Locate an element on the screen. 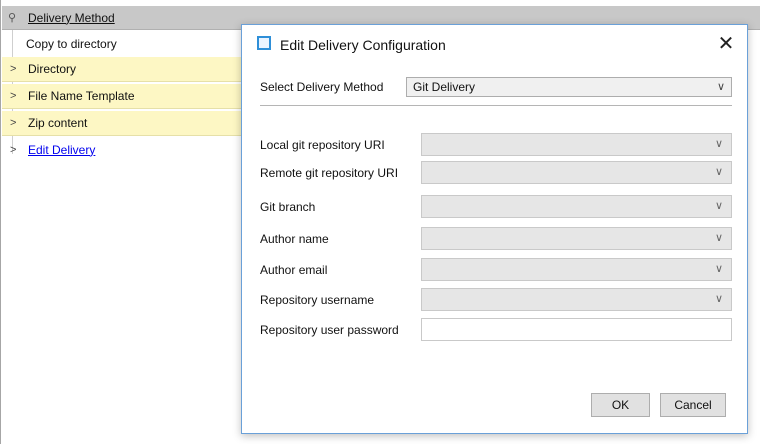 This screenshot has height=444, width=760. field-label: Repository username is located at coordinates (317, 300).